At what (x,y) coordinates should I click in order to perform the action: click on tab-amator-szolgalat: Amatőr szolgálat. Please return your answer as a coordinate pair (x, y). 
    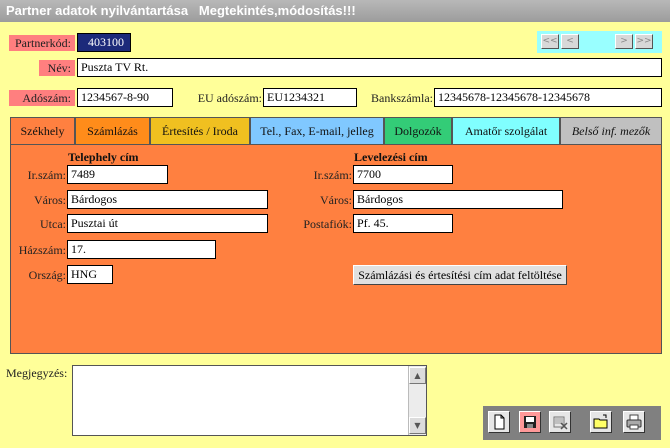
    Looking at the image, I should click on (506, 131).